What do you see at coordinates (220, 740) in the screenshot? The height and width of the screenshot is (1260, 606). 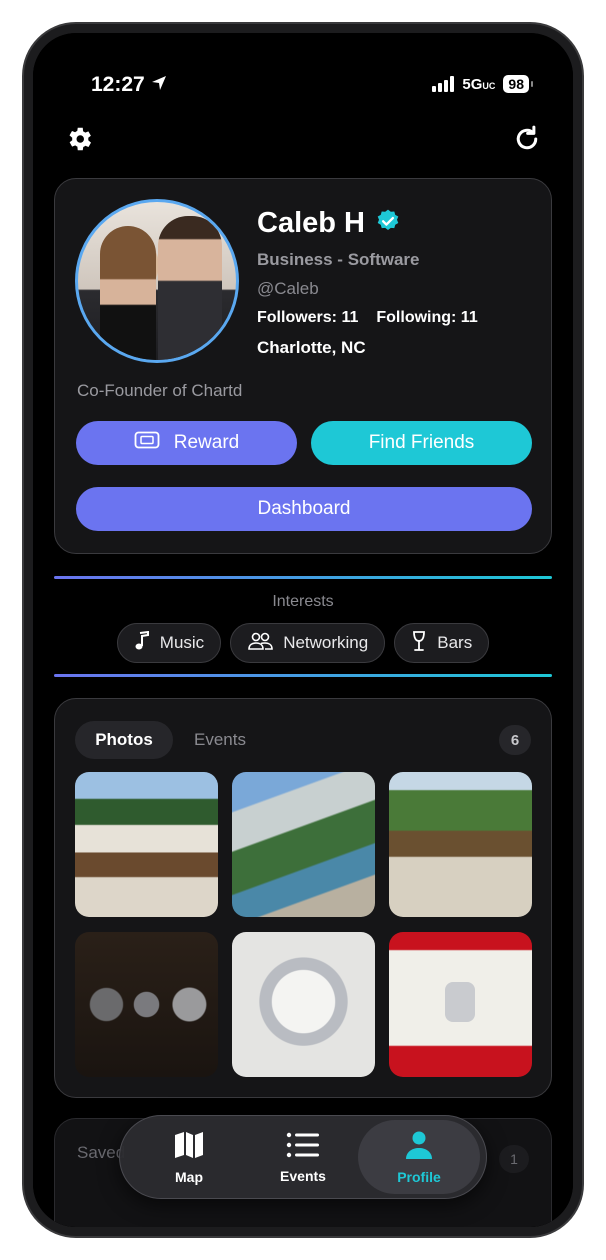 I see `tab-events: Events` at bounding box center [220, 740].